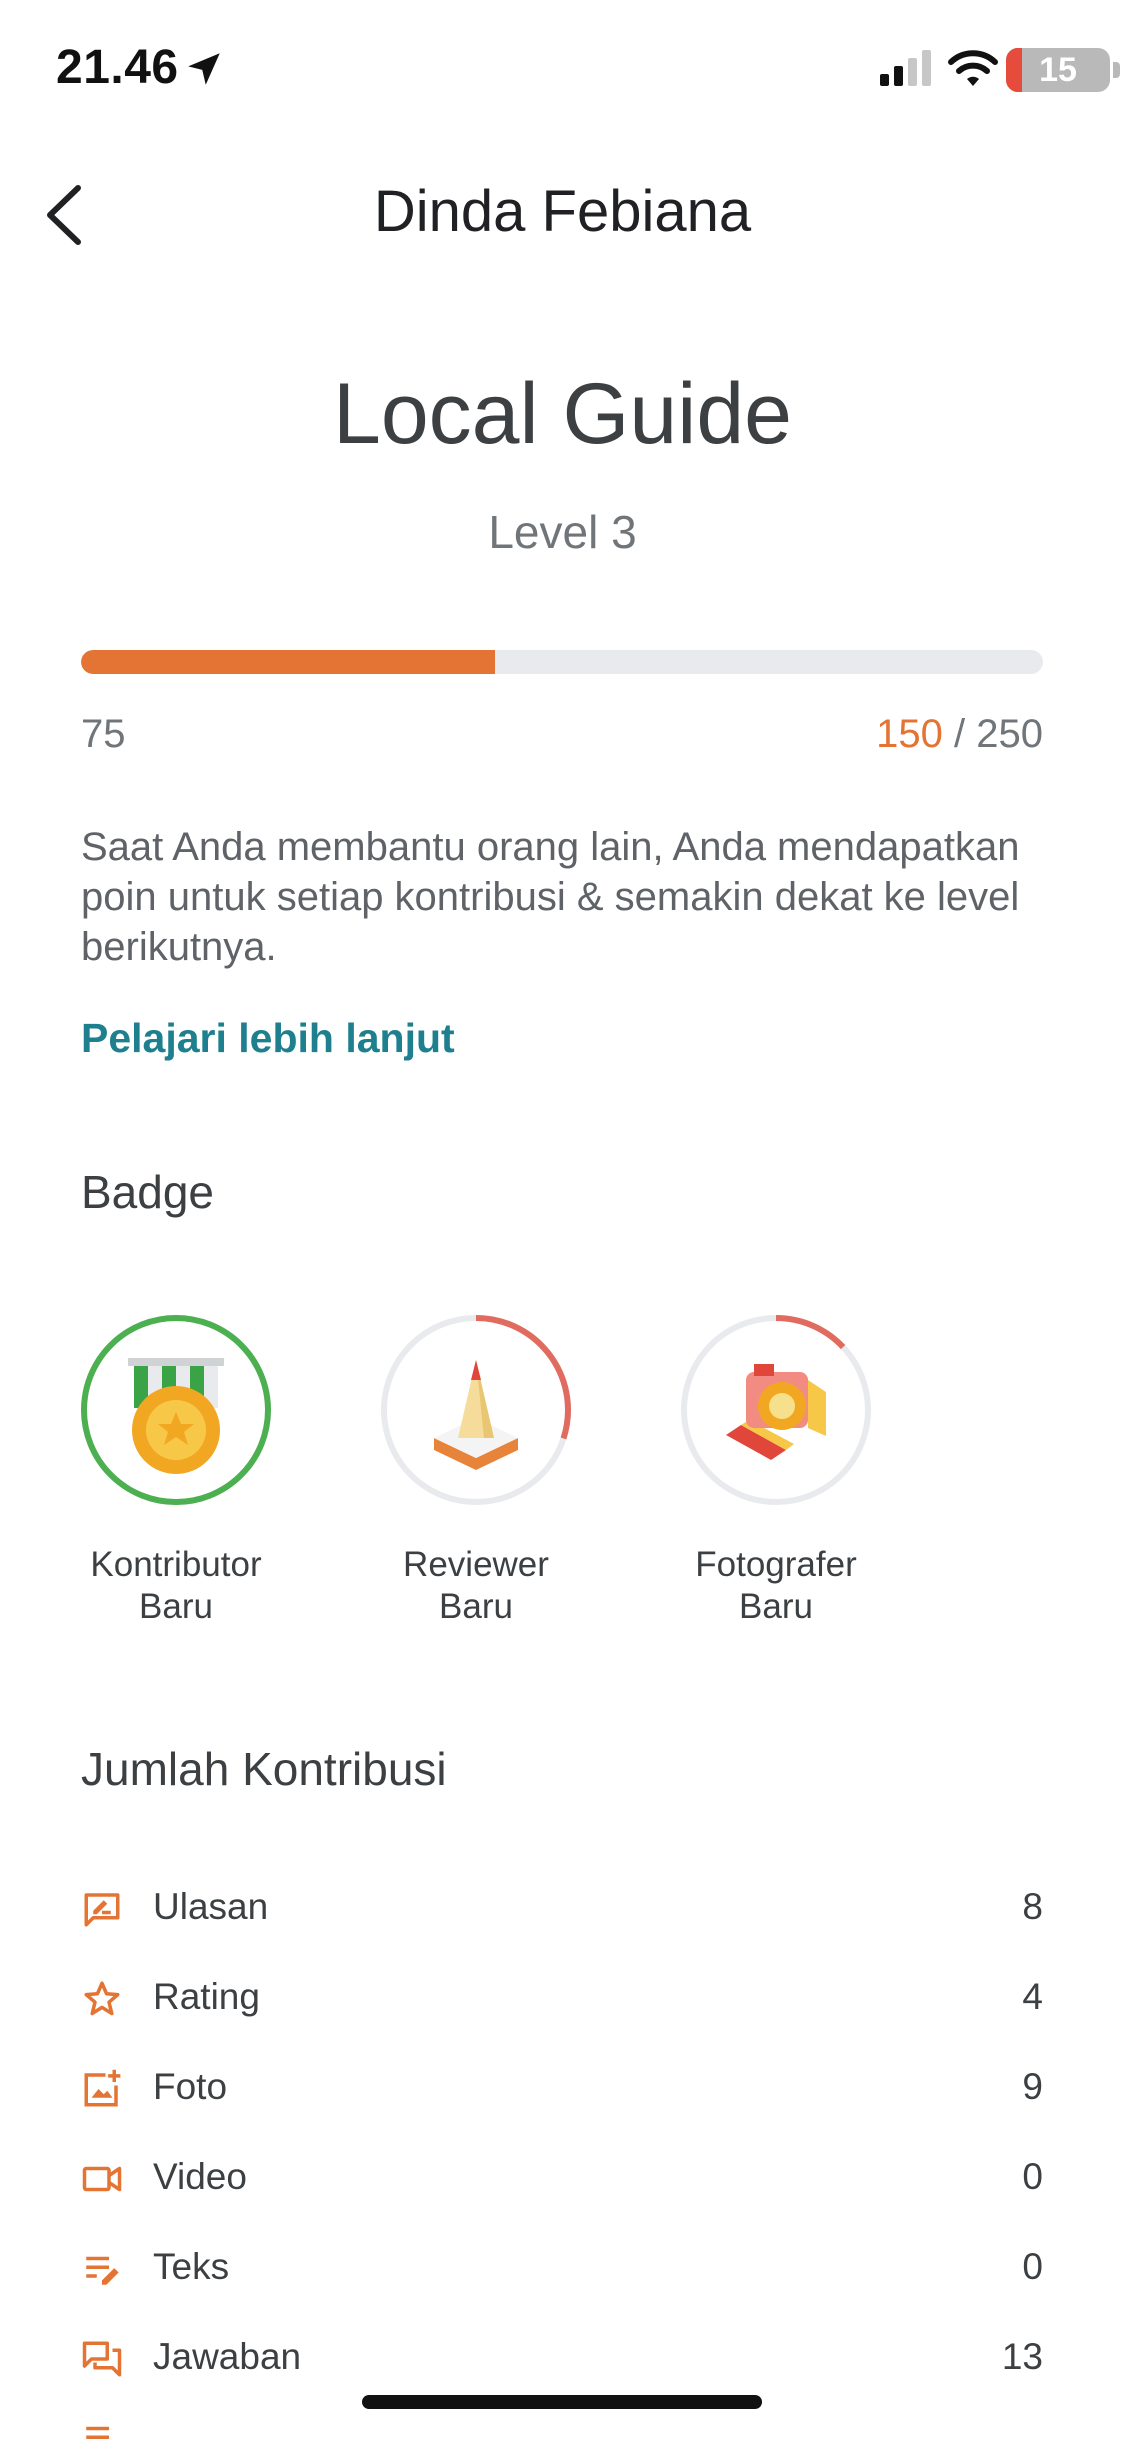 The image size is (1125, 2460). I want to click on points-end: 250, so click(1009, 734).